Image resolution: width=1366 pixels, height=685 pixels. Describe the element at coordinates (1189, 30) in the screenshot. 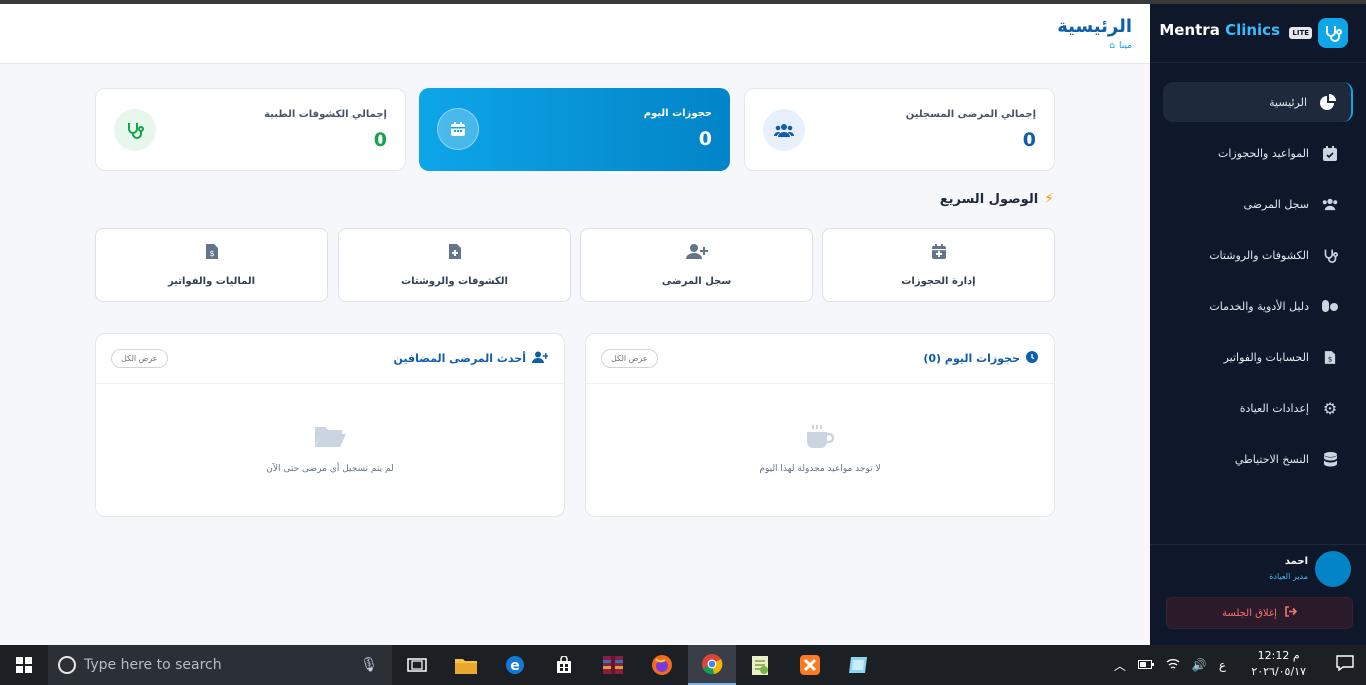

I see `brand-name-part1: Mentra` at that location.